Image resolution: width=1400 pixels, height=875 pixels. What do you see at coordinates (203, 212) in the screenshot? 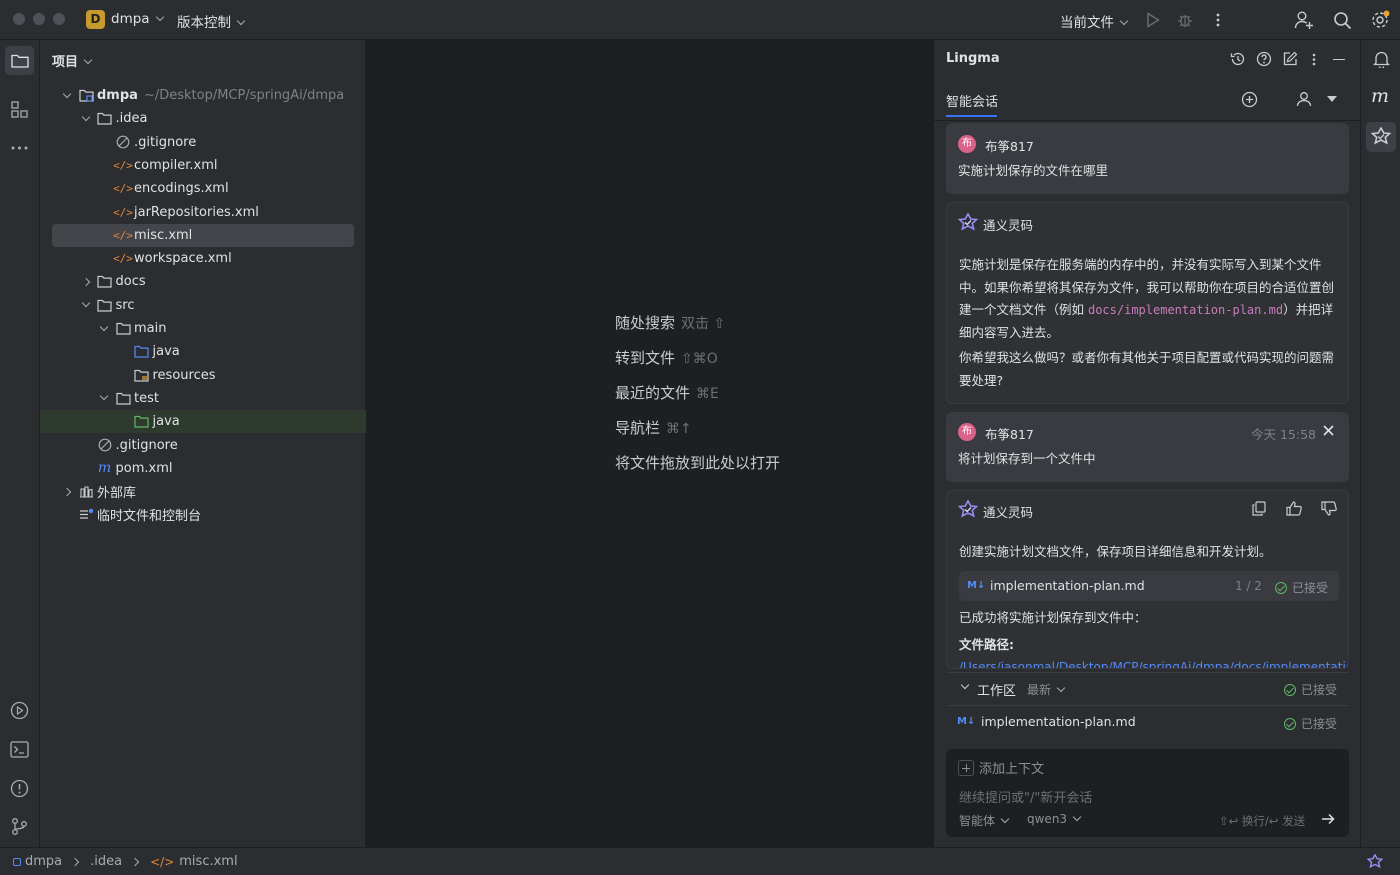
I see `tree-item: </> jarRepositories.xml` at bounding box center [203, 212].